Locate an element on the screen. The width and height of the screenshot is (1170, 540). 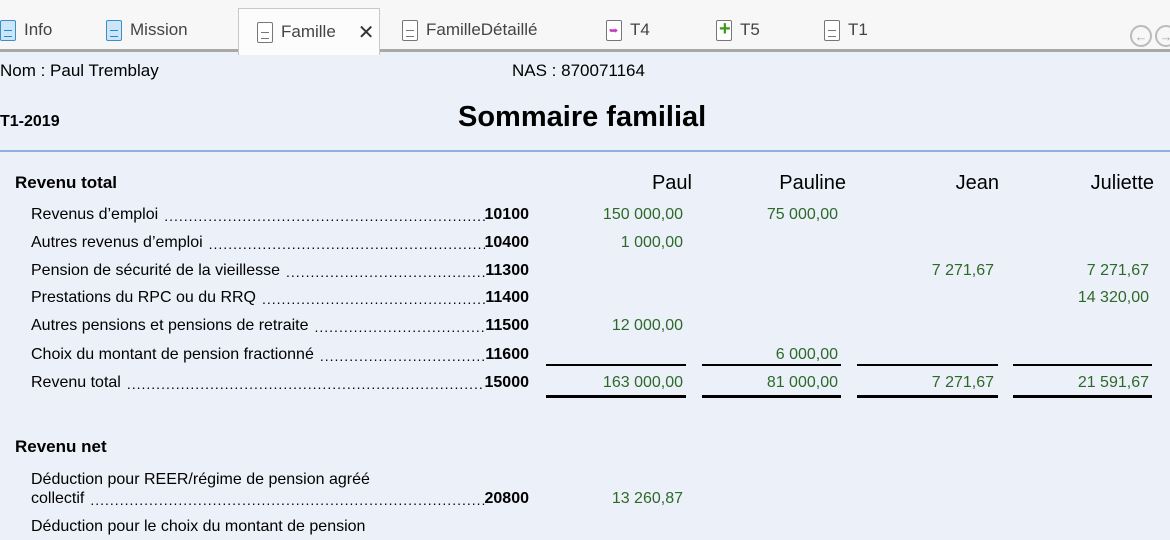
tab-t1: T1 is located at coordinates (843, 30).